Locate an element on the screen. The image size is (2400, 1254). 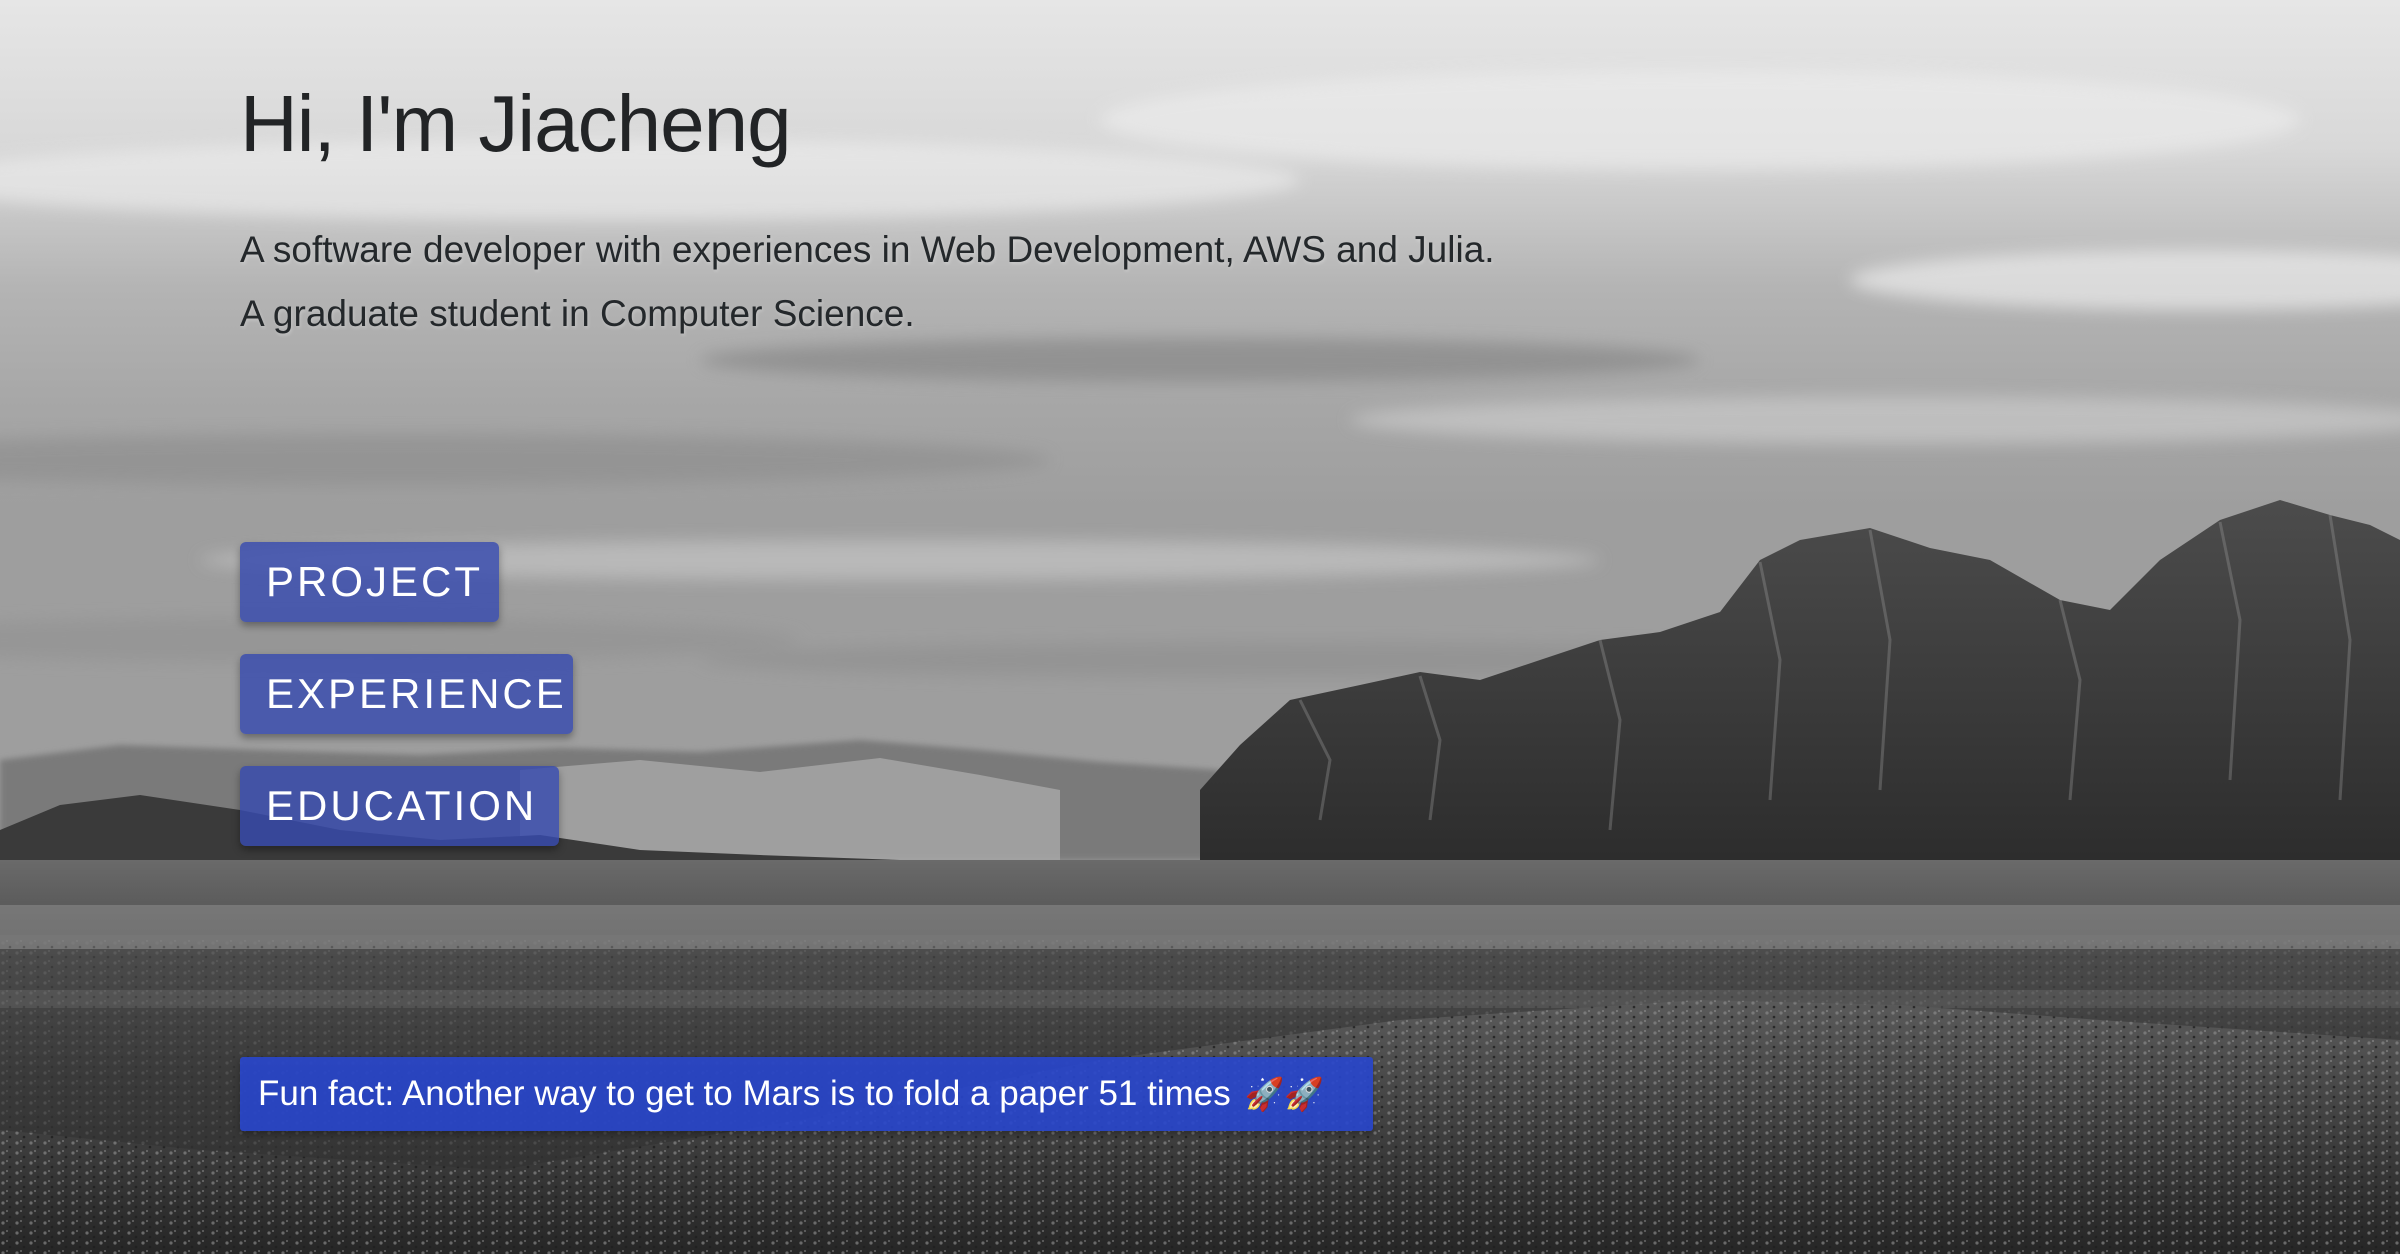
education-button: EDUCATION is located at coordinates (399, 806).